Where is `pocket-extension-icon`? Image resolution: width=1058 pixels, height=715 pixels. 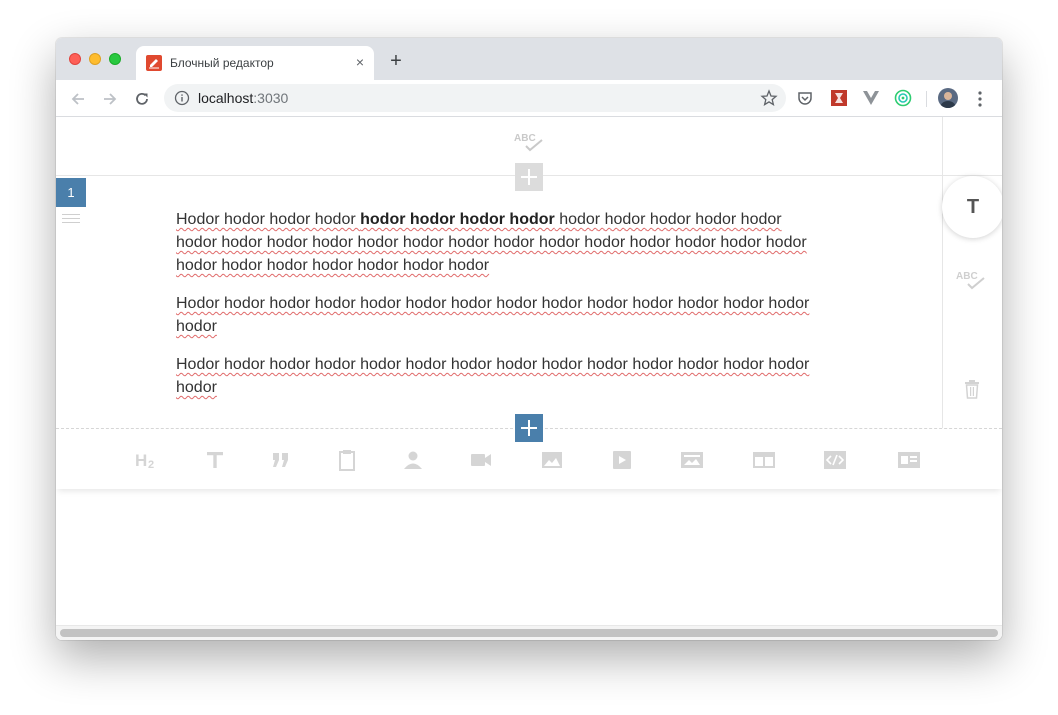 pocket-extension-icon is located at coordinates (805, 98).